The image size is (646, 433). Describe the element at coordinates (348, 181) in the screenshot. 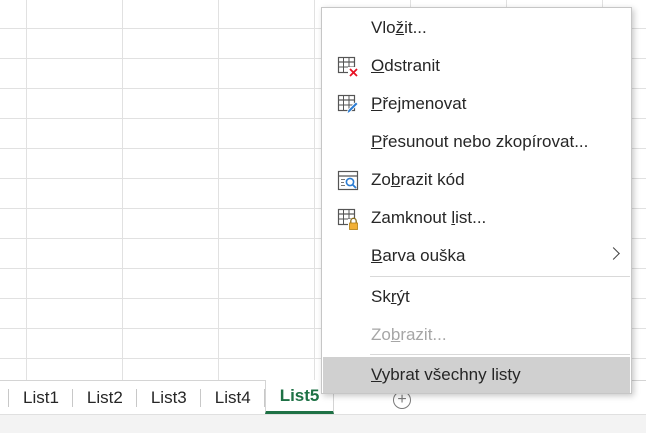

I see `view-code-icon` at that location.